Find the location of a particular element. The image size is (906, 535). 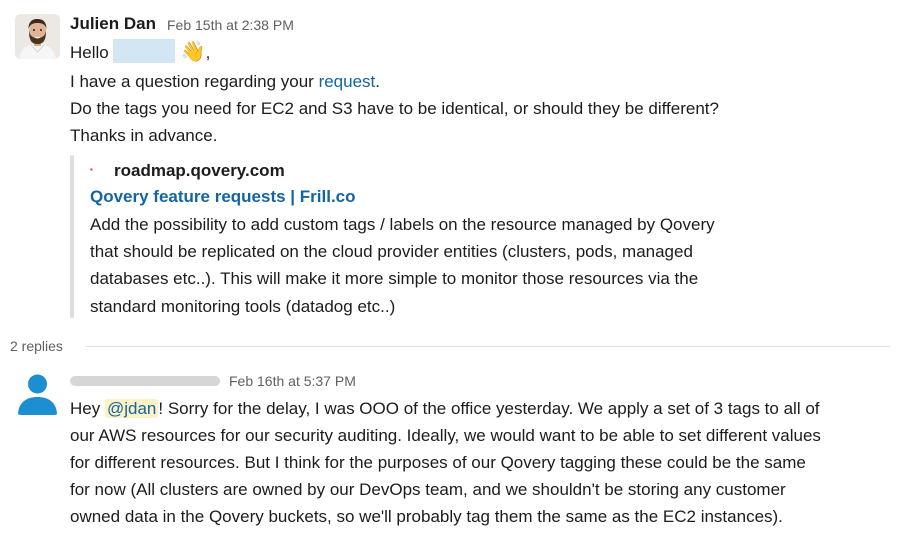

reply-author-avatar is located at coordinates (37, 392).